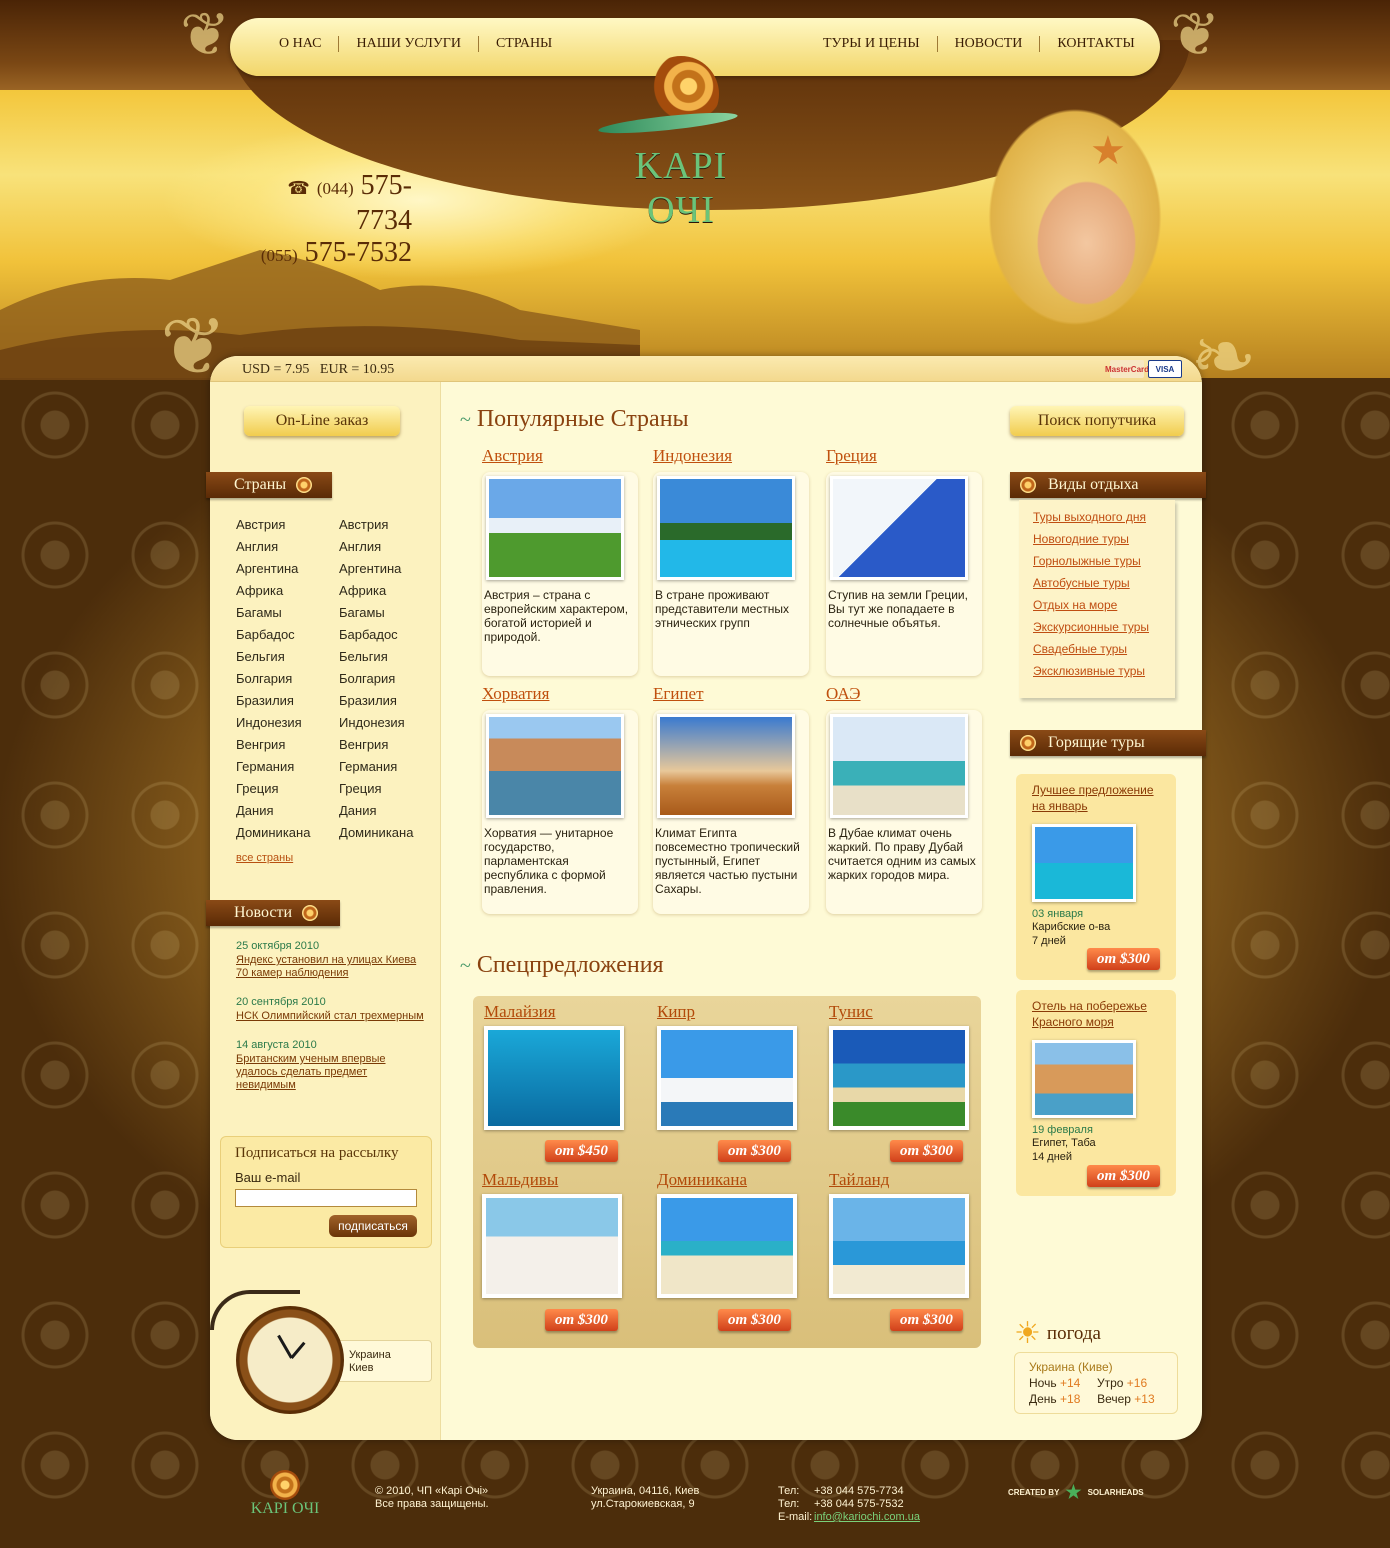 The width and height of the screenshot is (1390, 1548). I want to click on subscribe-button: подписаться, so click(373, 1226).